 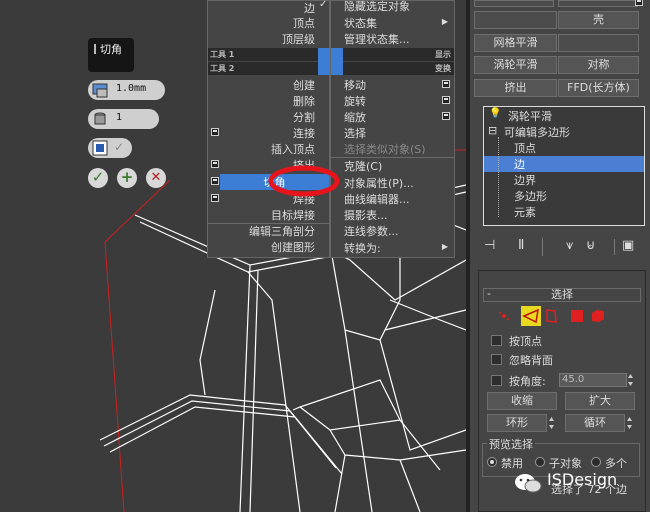 What do you see at coordinates (282, 231) in the screenshot?
I see `quad-item-edit-triangulation: 编辑三角剖分` at bounding box center [282, 231].